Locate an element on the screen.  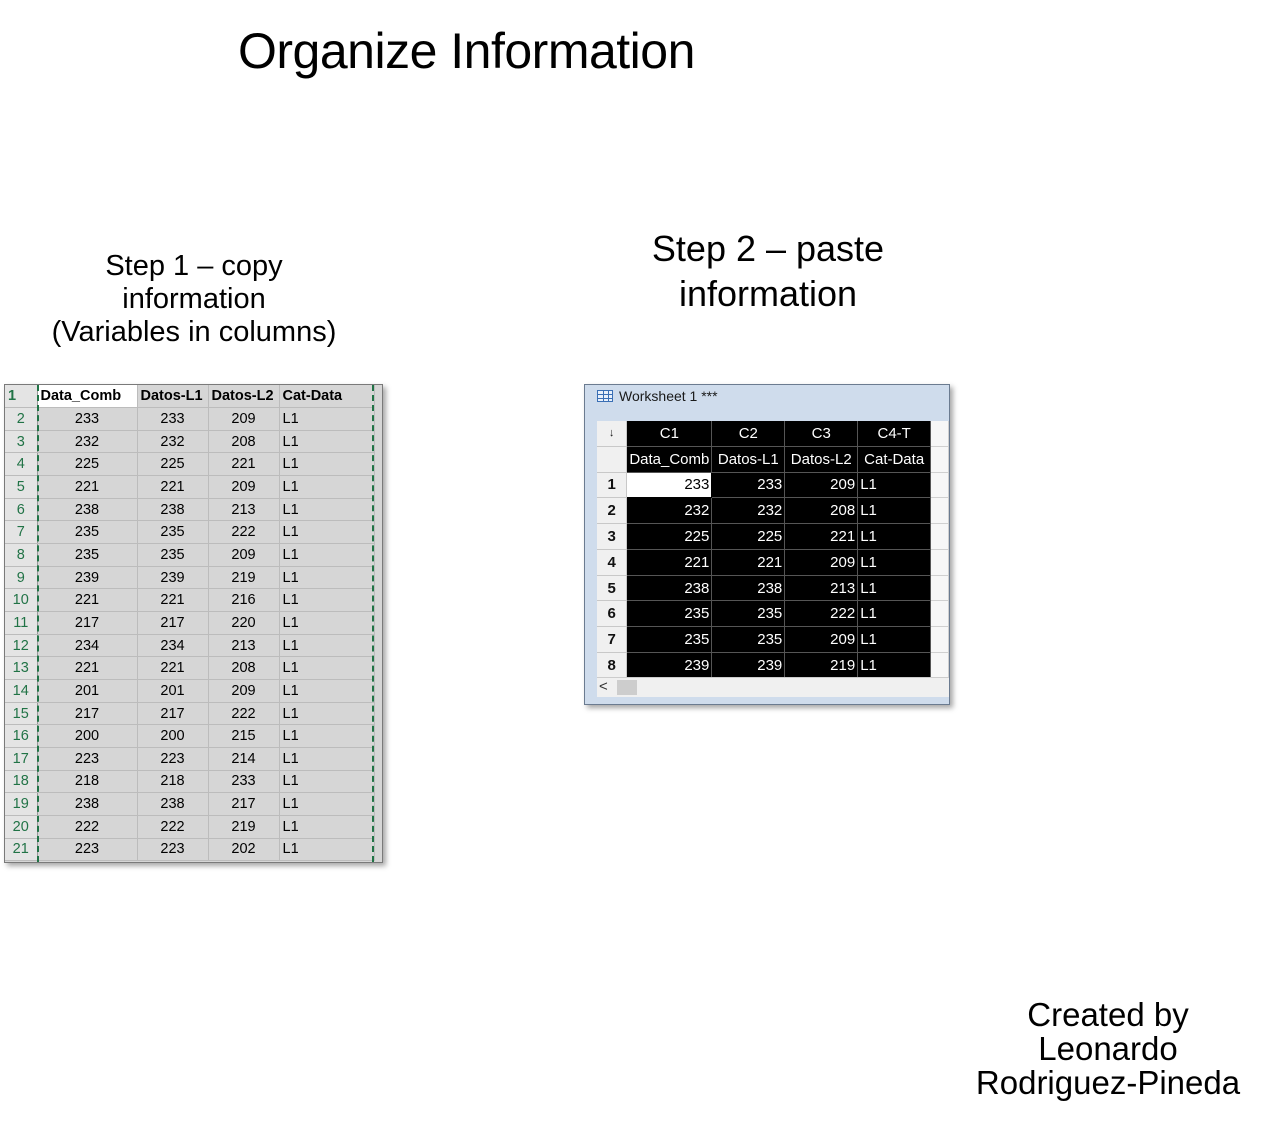
row-number: 11 is located at coordinates (21, 623).